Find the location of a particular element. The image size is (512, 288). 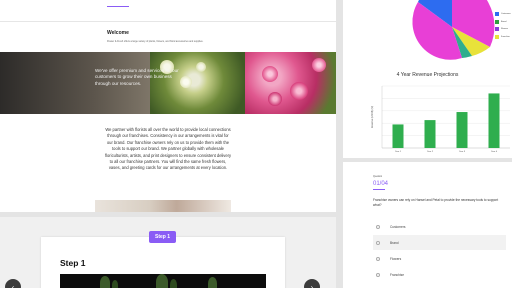

chevron-left-icon: ‹ is located at coordinates (13, 285).